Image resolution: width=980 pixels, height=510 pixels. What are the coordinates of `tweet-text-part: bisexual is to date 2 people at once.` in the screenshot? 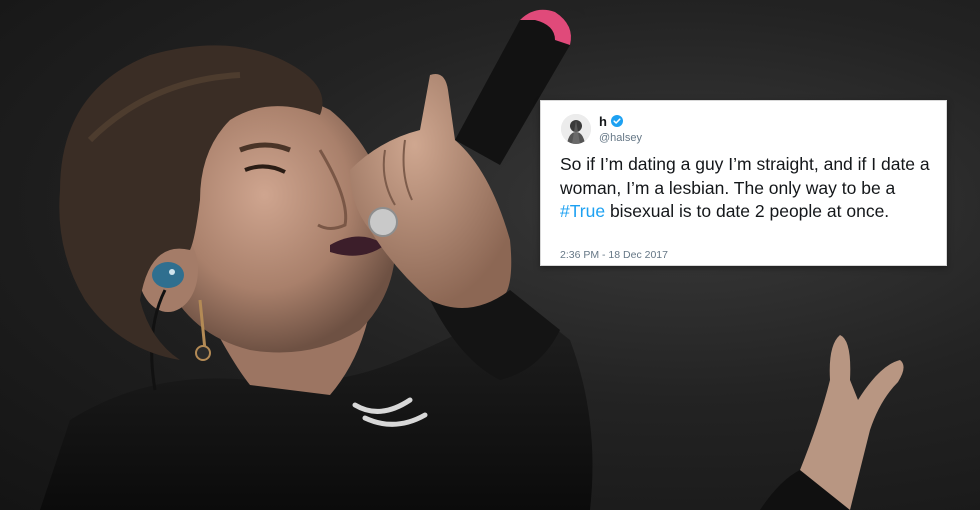 It's located at (747, 211).